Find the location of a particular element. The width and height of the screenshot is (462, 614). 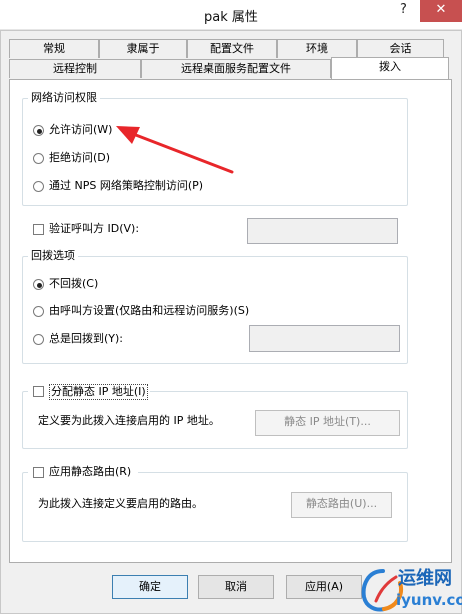

caller-set-callback-radio is located at coordinates (38, 311).